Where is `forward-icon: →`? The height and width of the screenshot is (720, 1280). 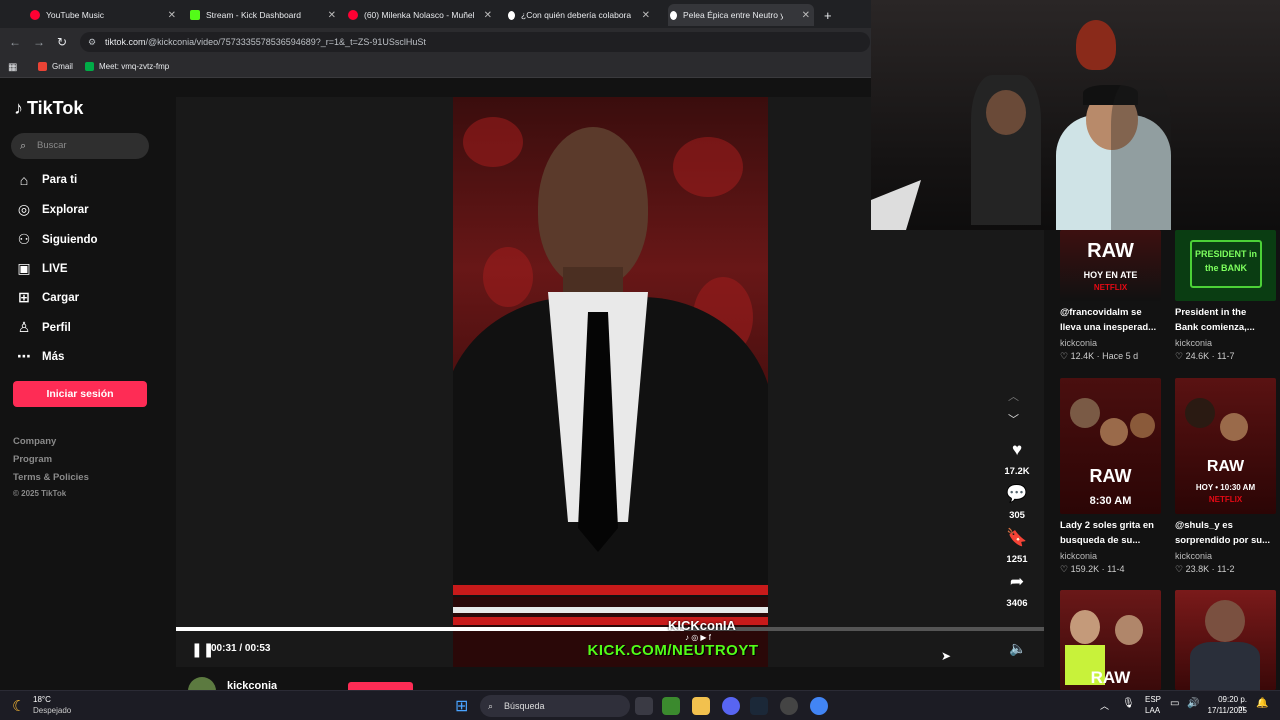 forward-icon: → is located at coordinates (39, 42).